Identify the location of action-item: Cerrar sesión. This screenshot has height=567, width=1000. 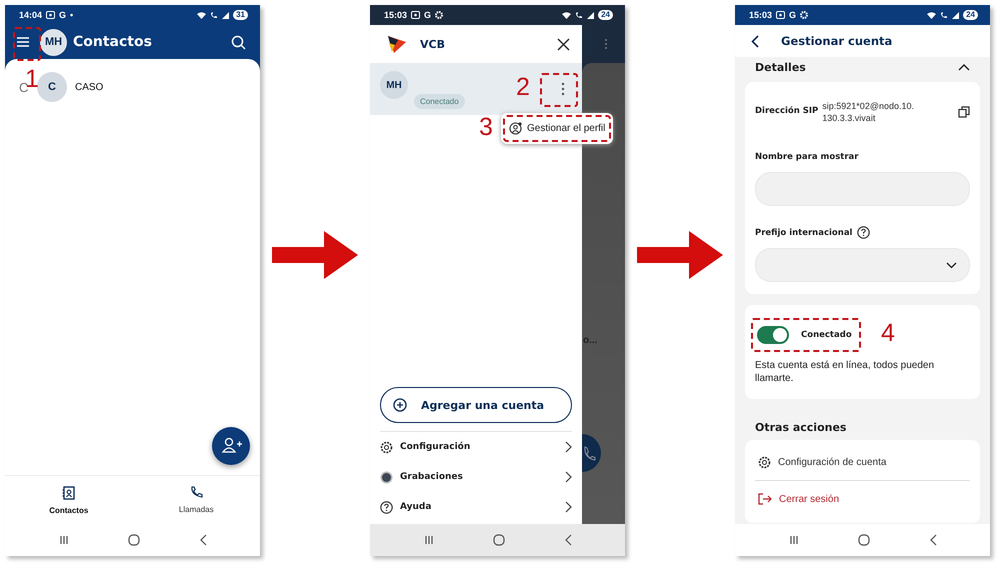
(862, 499).